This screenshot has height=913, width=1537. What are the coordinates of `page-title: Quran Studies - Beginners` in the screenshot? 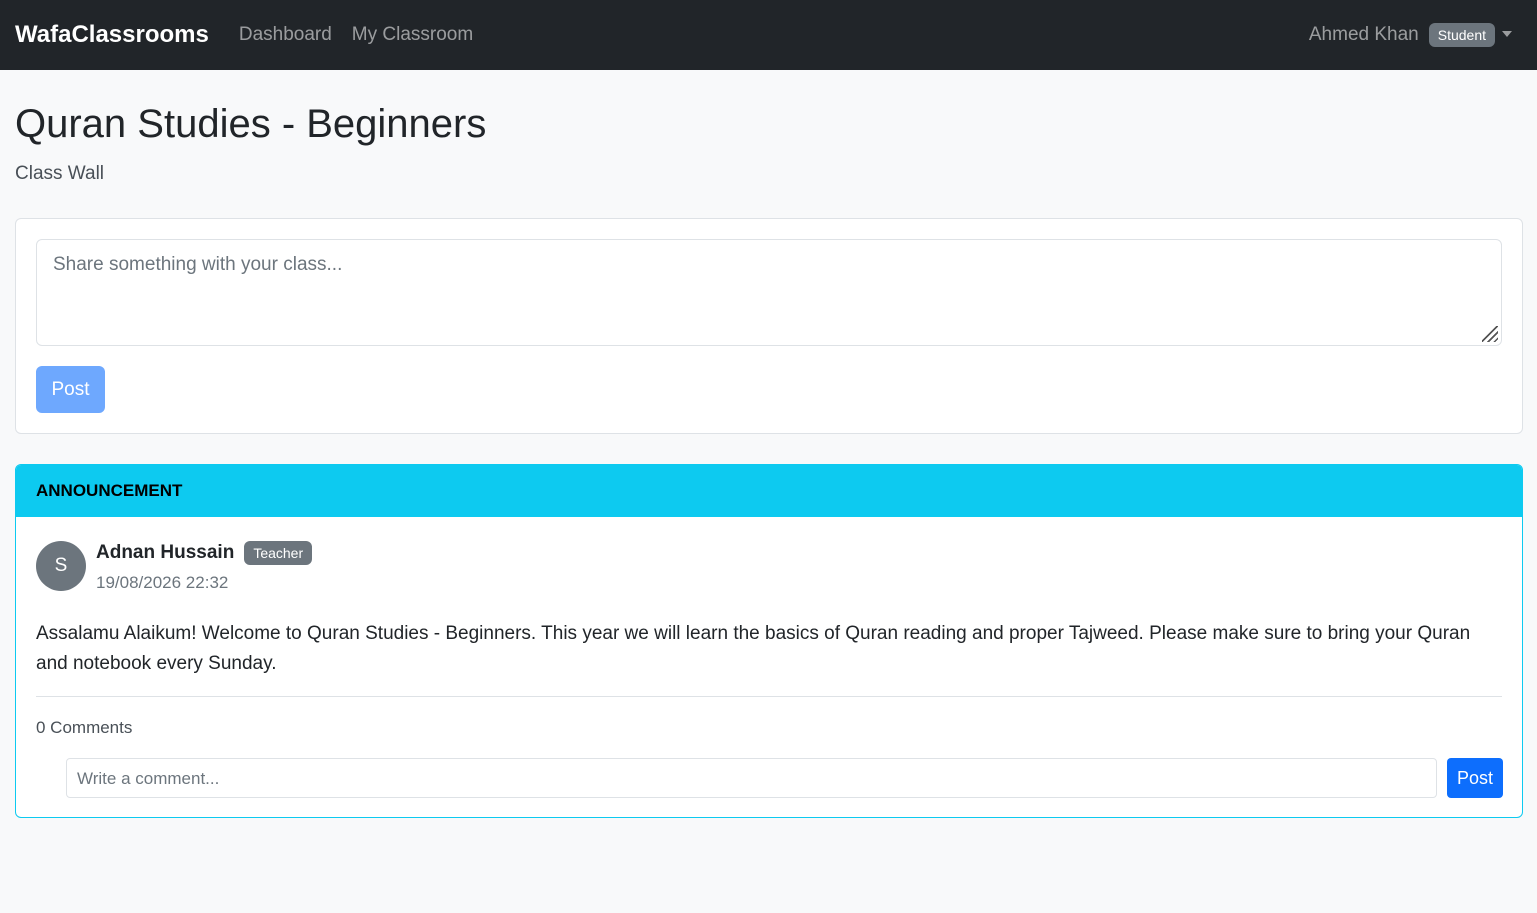 It's located at (251, 124).